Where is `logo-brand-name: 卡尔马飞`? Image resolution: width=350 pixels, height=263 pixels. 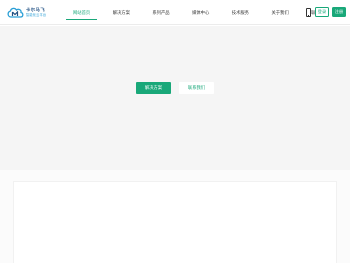 logo-brand-name: 卡尔马飞 is located at coordinates (36, 10).